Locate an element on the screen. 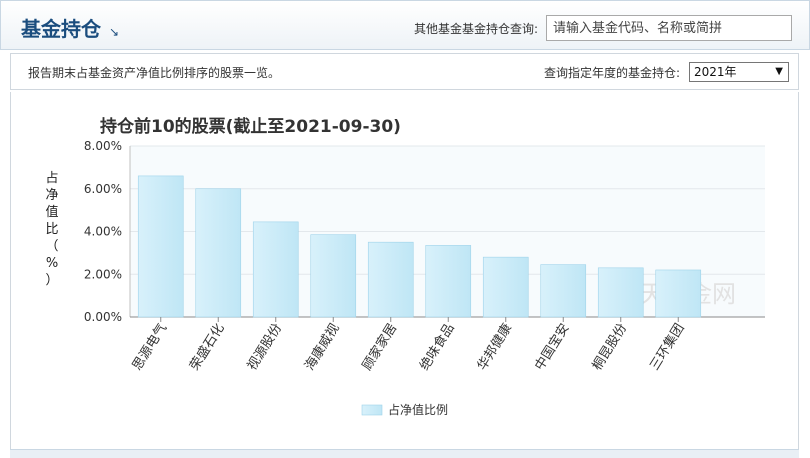 The image size is (810, 458). y-axis-label-char: % is located at coordinates (52, 263).